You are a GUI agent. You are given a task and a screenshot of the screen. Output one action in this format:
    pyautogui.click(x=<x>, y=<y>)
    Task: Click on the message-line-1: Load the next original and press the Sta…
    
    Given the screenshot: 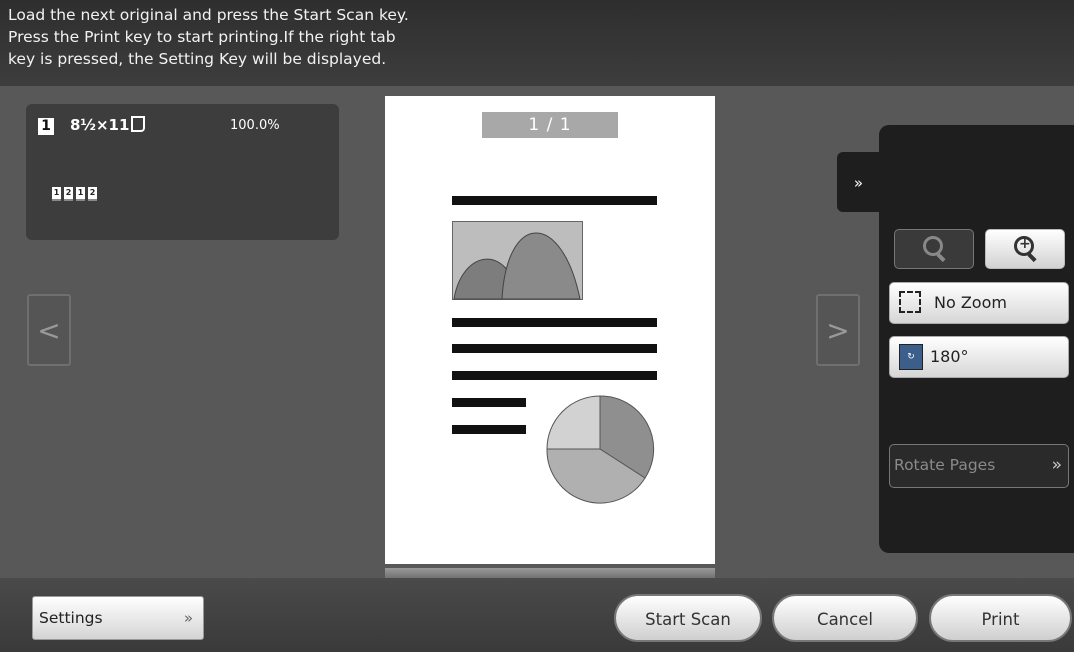 What is the action you would take?
    pyautogui.click(x=208, y=15)
    